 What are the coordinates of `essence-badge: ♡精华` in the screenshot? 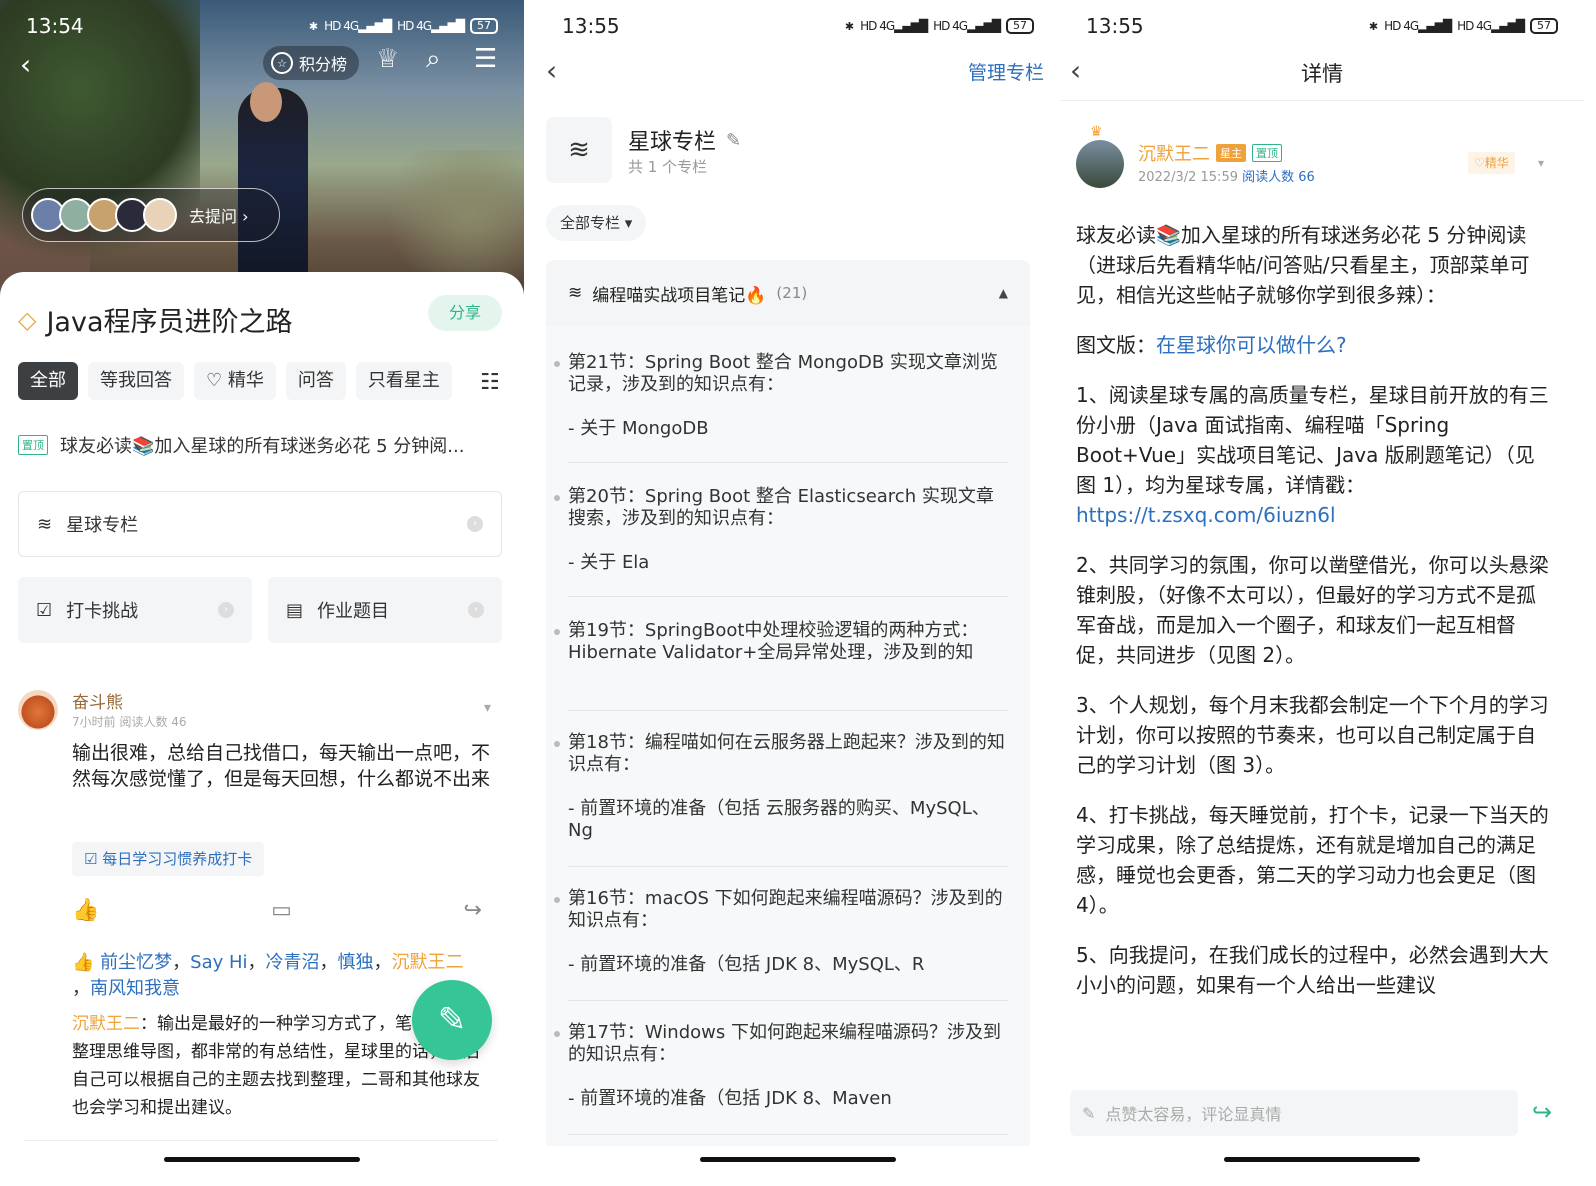 It's located at (1491, 163).